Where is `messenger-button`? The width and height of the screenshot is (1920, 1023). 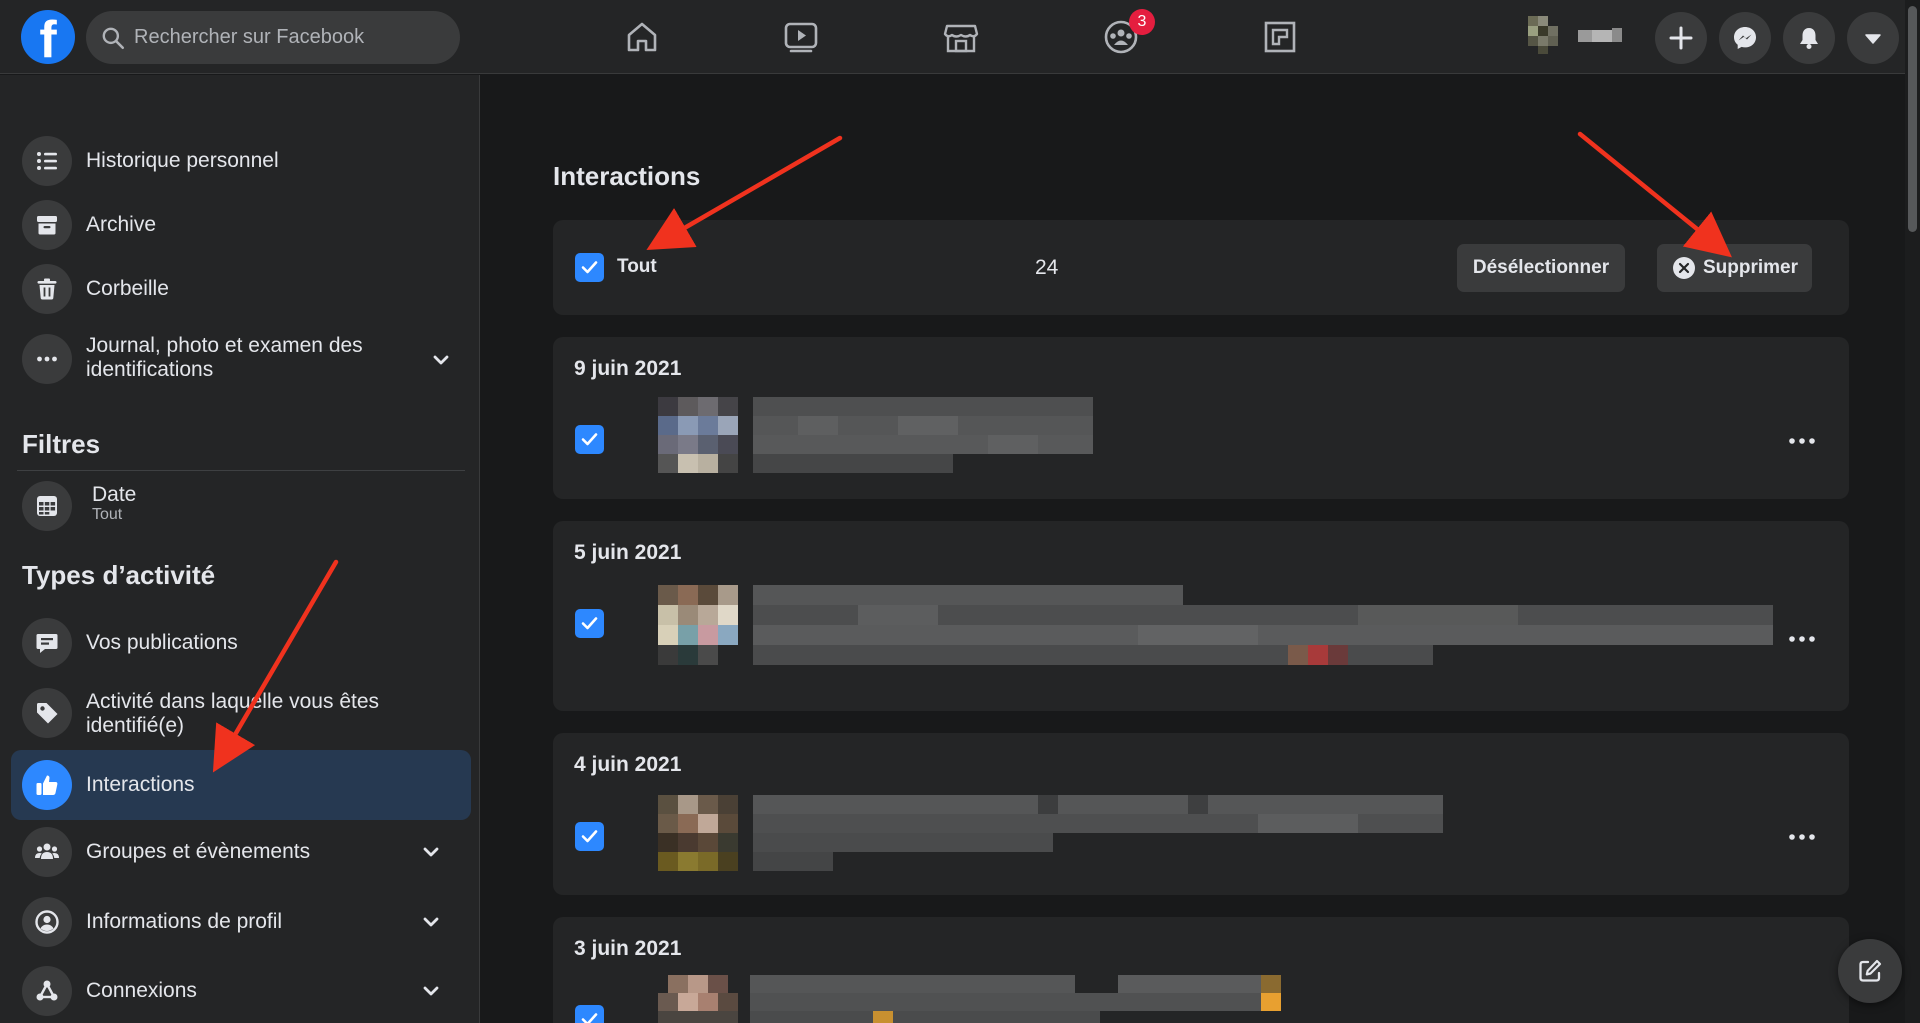 messenger-button is located at coordinates (1745, 38).